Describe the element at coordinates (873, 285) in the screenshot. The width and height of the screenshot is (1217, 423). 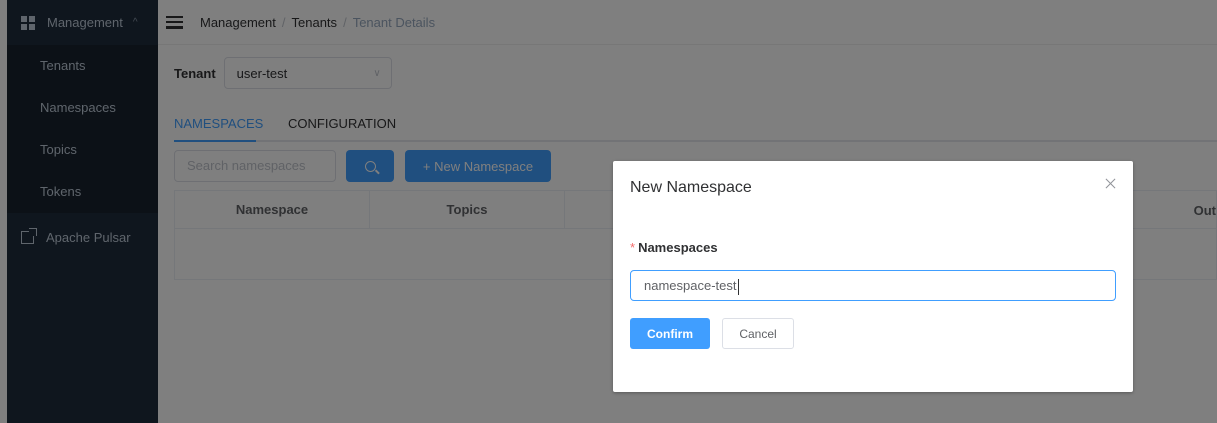
I see `namespace-name-input: namespace-test` at that location.